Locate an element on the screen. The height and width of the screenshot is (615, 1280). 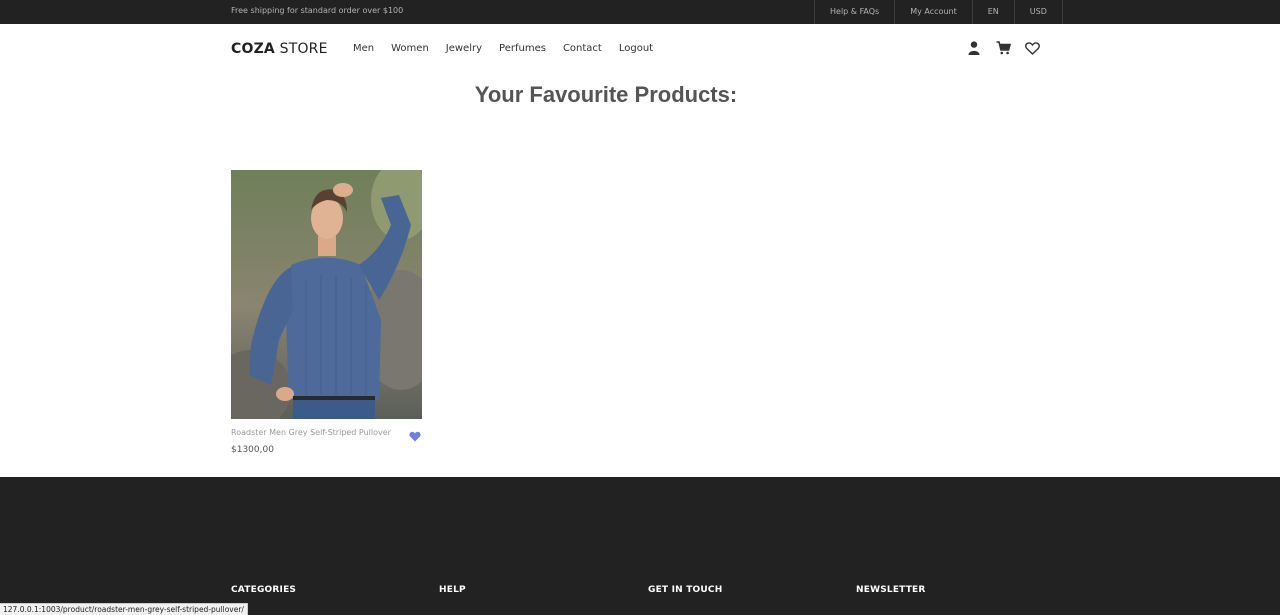
top-links: Help & FAQs My Account EN USD is located at coordinates (938, 12).